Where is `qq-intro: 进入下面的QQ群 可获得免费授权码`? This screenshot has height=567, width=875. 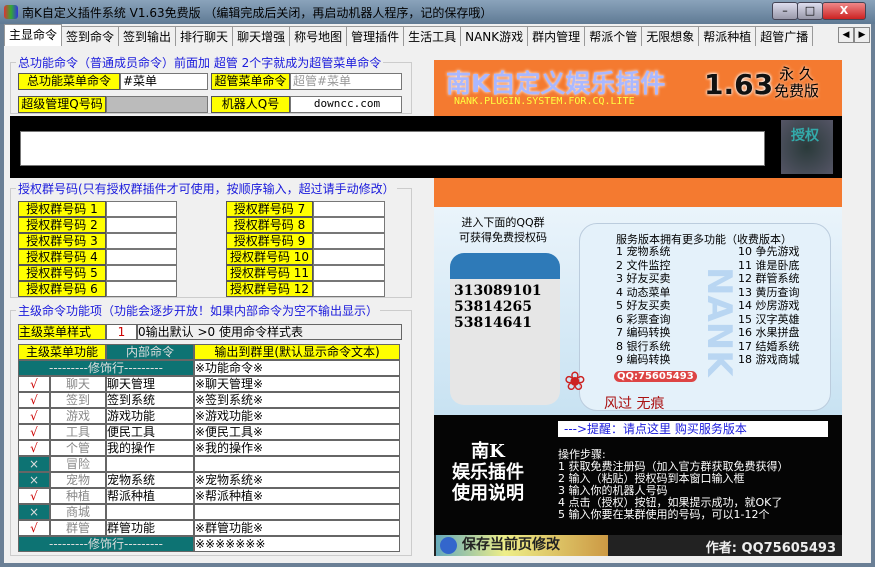 qq-intro: 进入下面的QQ群 可获得免费授权码 is located at coordinates (503, 230).